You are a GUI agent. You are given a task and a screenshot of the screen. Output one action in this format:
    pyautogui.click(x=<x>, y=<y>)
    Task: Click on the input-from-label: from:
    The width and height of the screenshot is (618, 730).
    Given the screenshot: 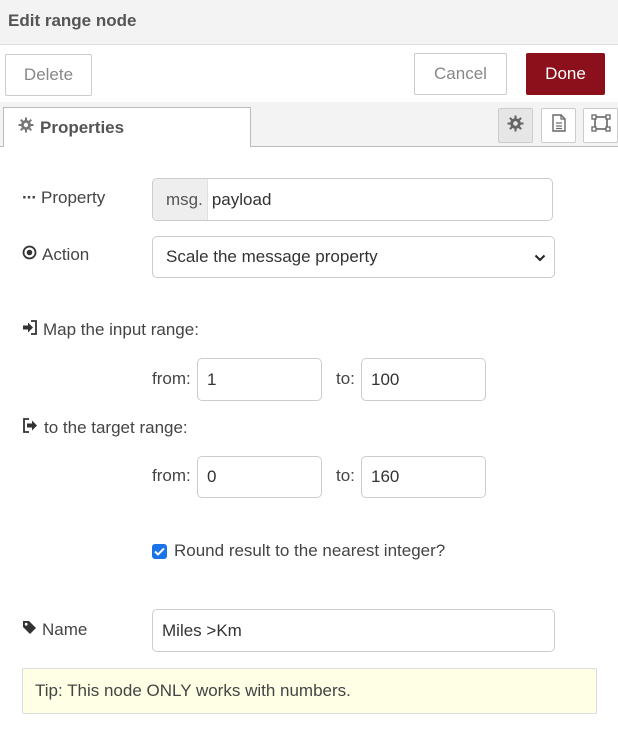 What is the action you would take?
    pyautogui.click(x=171, y=378)
    